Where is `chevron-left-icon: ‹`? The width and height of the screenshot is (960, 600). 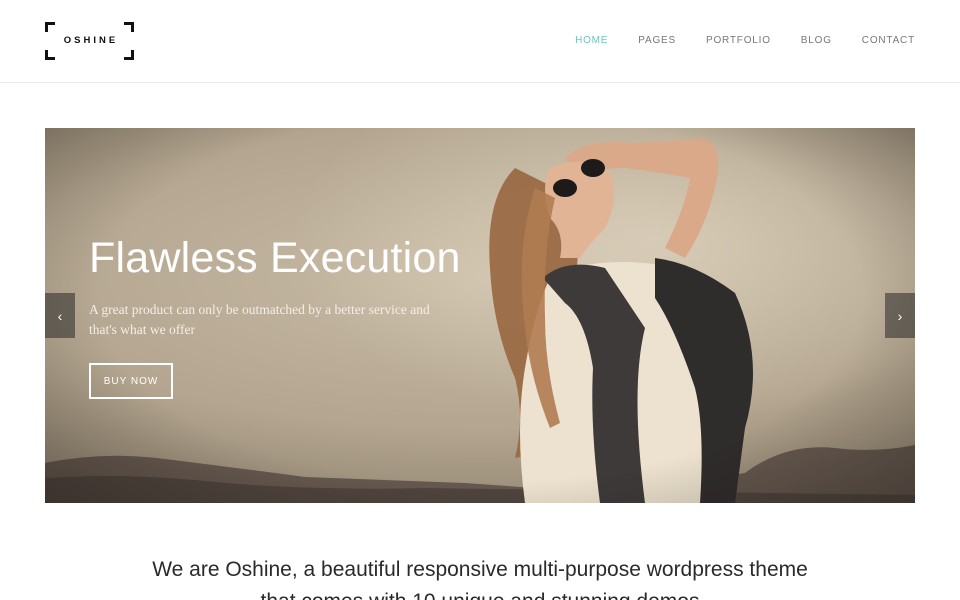 chevron-left-icon: ‹ is located at coordinates (60, 315).